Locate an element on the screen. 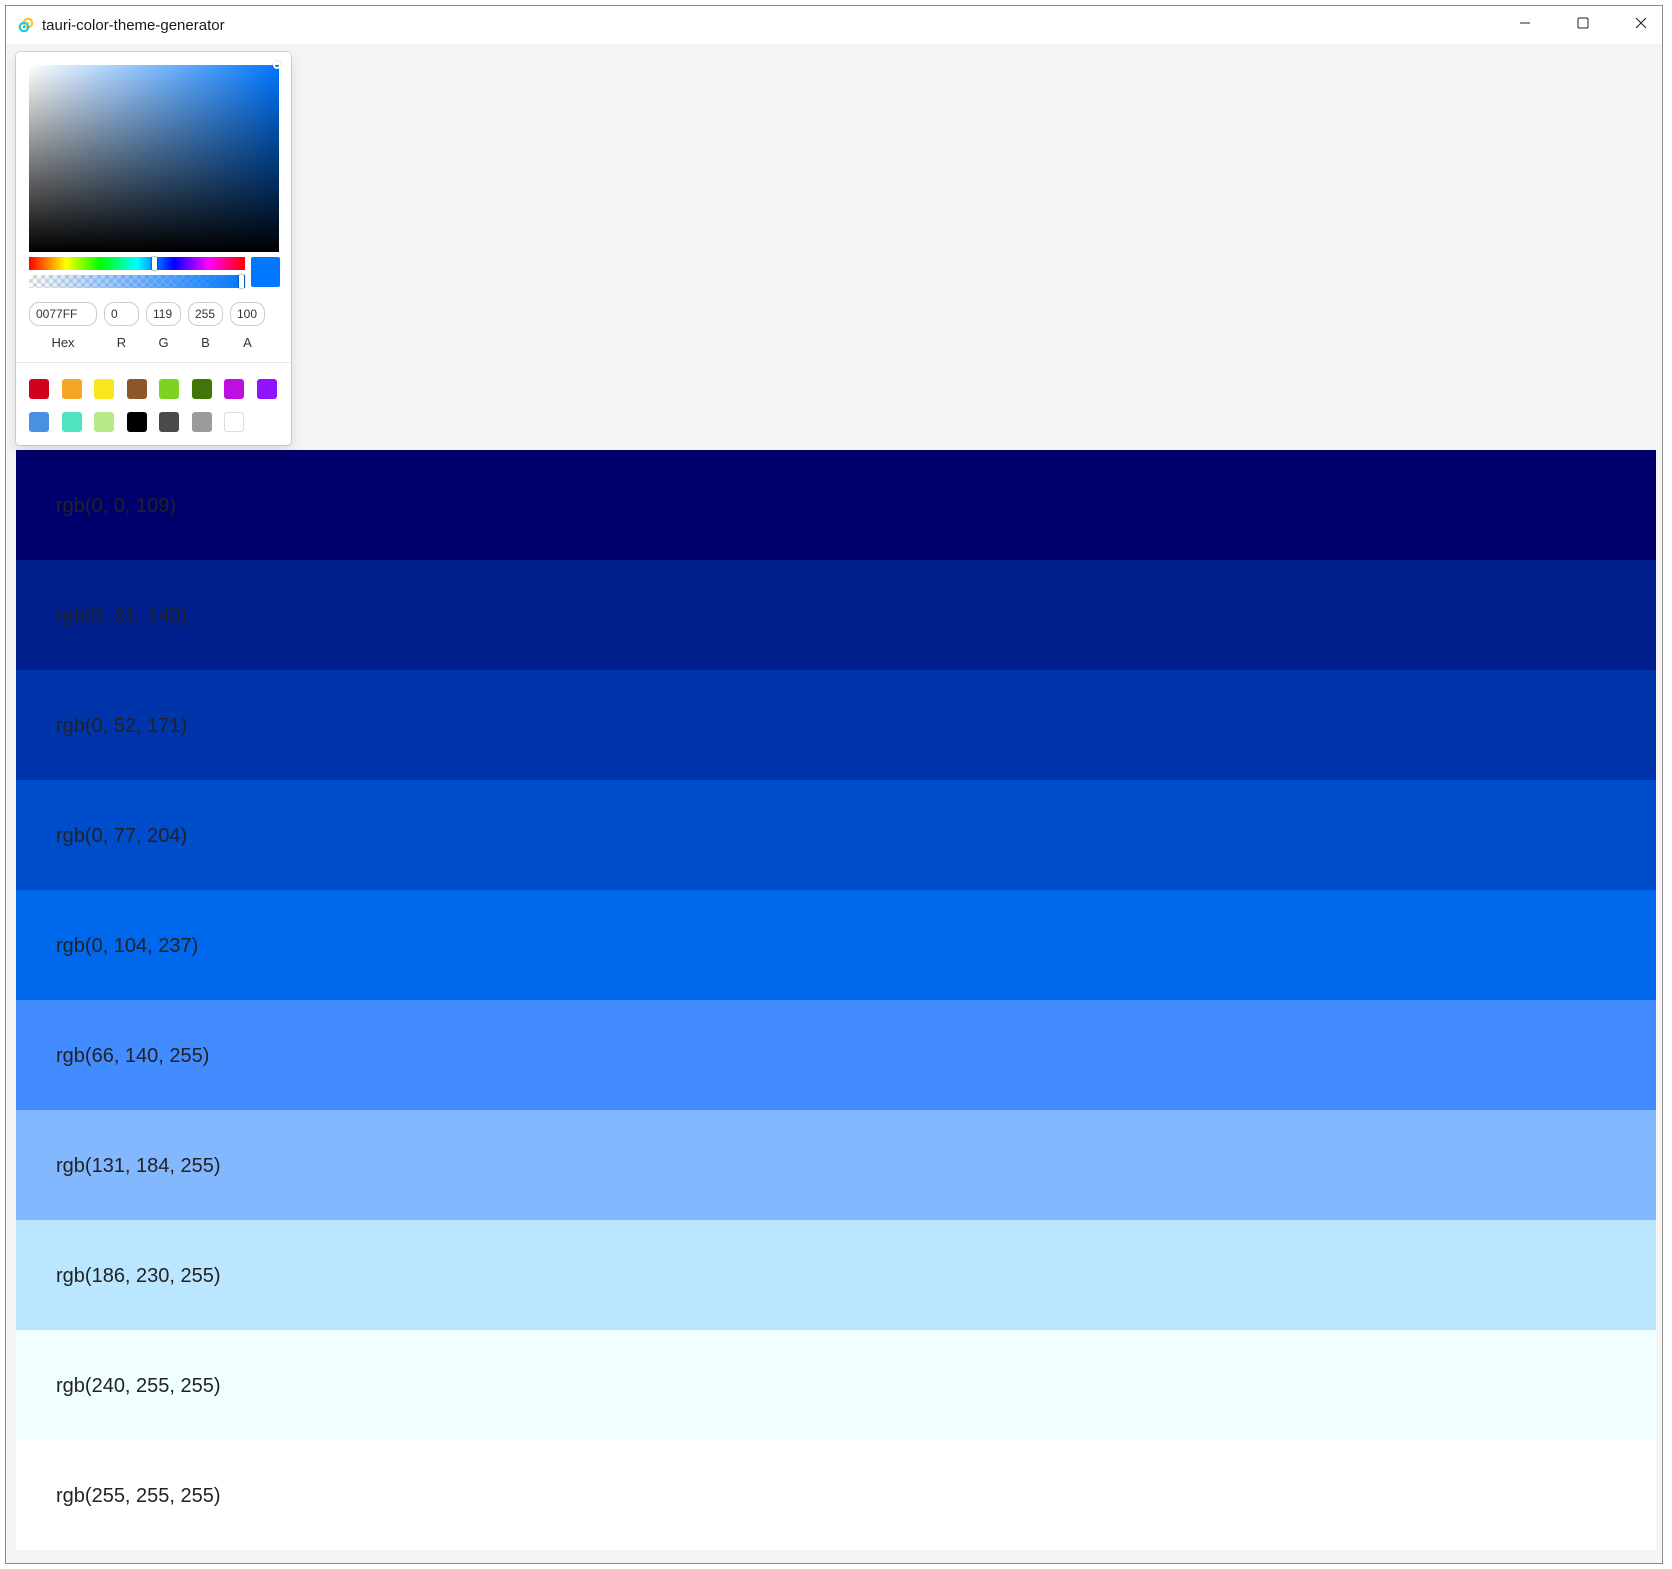  shade-label: rgb(240, 255, 255) is located at coordinates (138, 1386).